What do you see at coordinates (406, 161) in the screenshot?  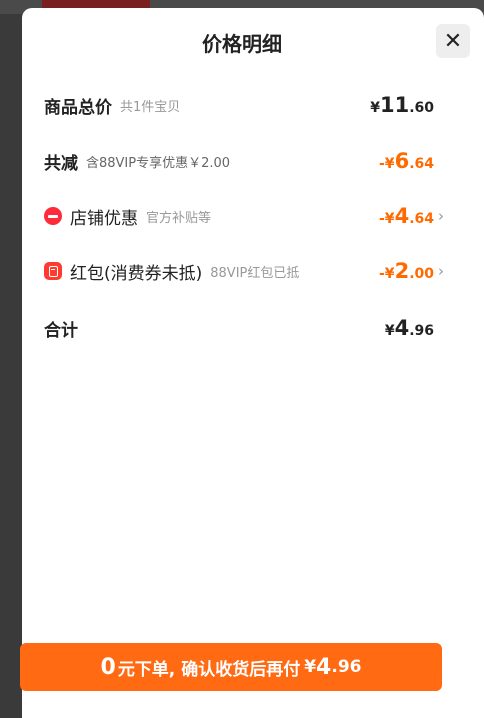 I see `total-reduction-amount: -¥ 6.64` at bounding box center [406, 161].